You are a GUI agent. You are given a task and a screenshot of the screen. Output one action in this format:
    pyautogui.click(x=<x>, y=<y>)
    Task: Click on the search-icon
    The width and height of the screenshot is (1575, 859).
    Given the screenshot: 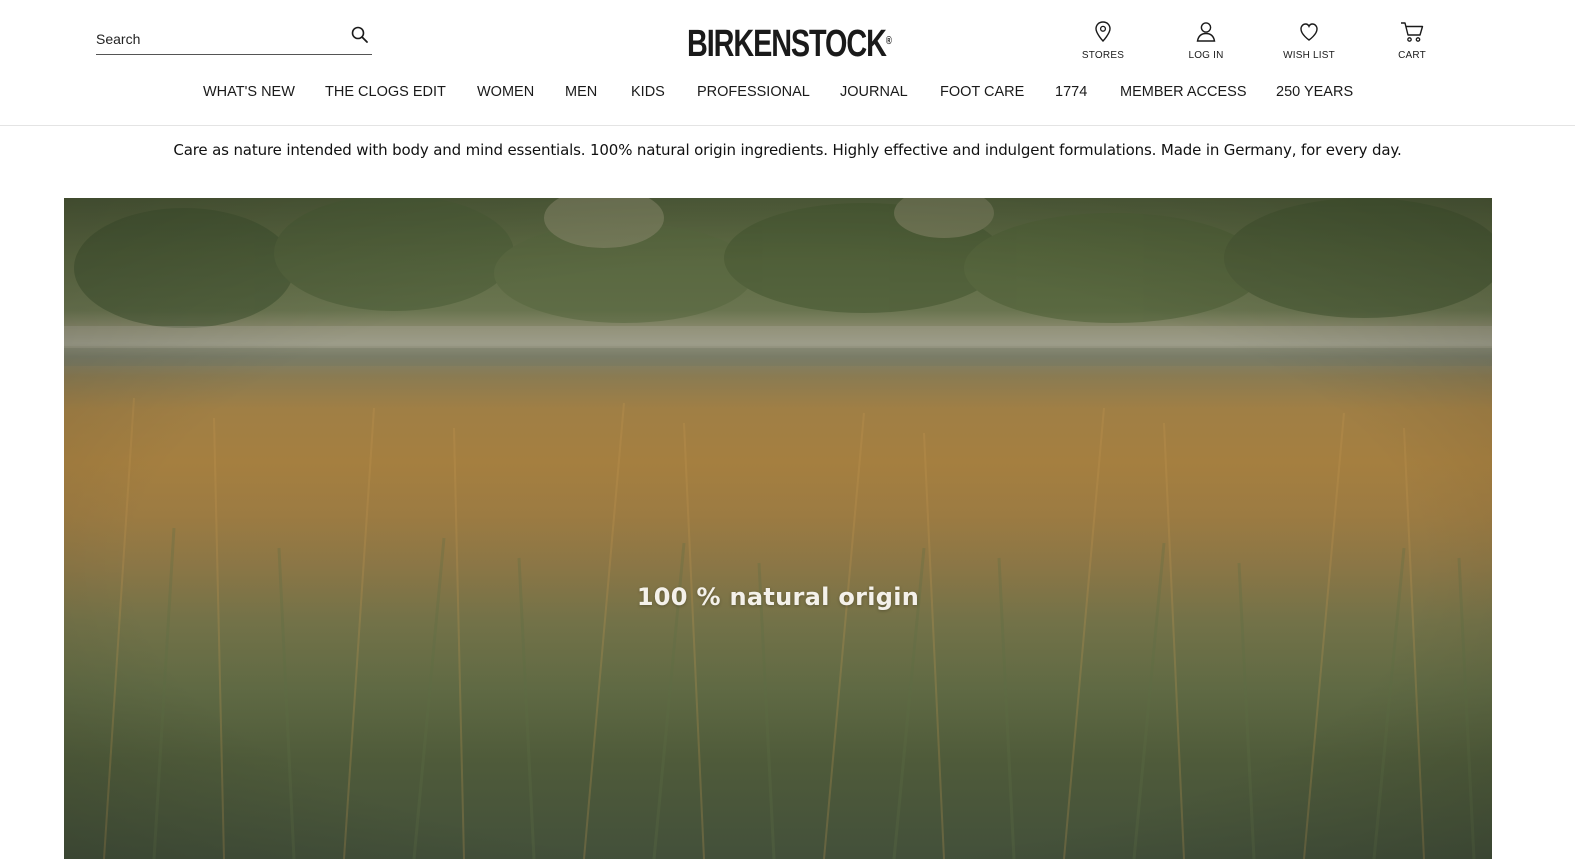 What is the action you would take?
    pyautogui.click(x=361, y=36)
    